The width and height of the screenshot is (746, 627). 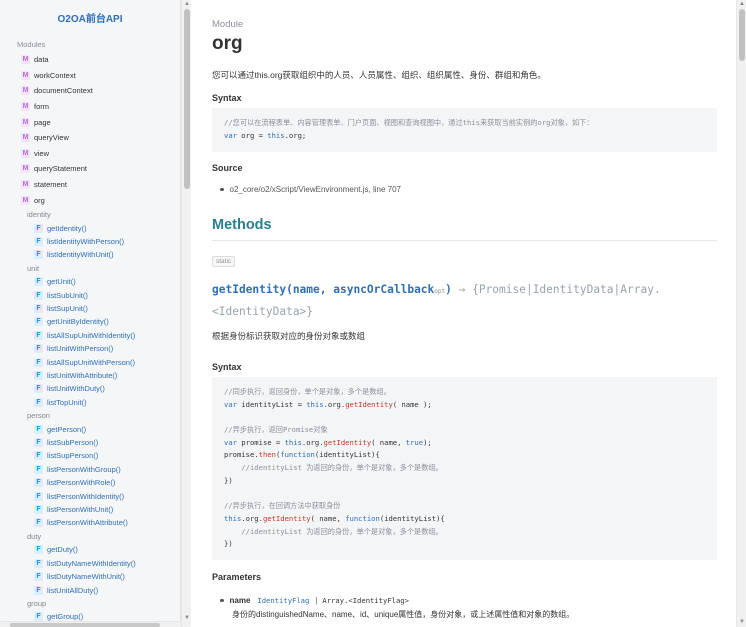 I want to click on param-type-array: Array.<IdentityFlag>, so click(x=365, y=600).